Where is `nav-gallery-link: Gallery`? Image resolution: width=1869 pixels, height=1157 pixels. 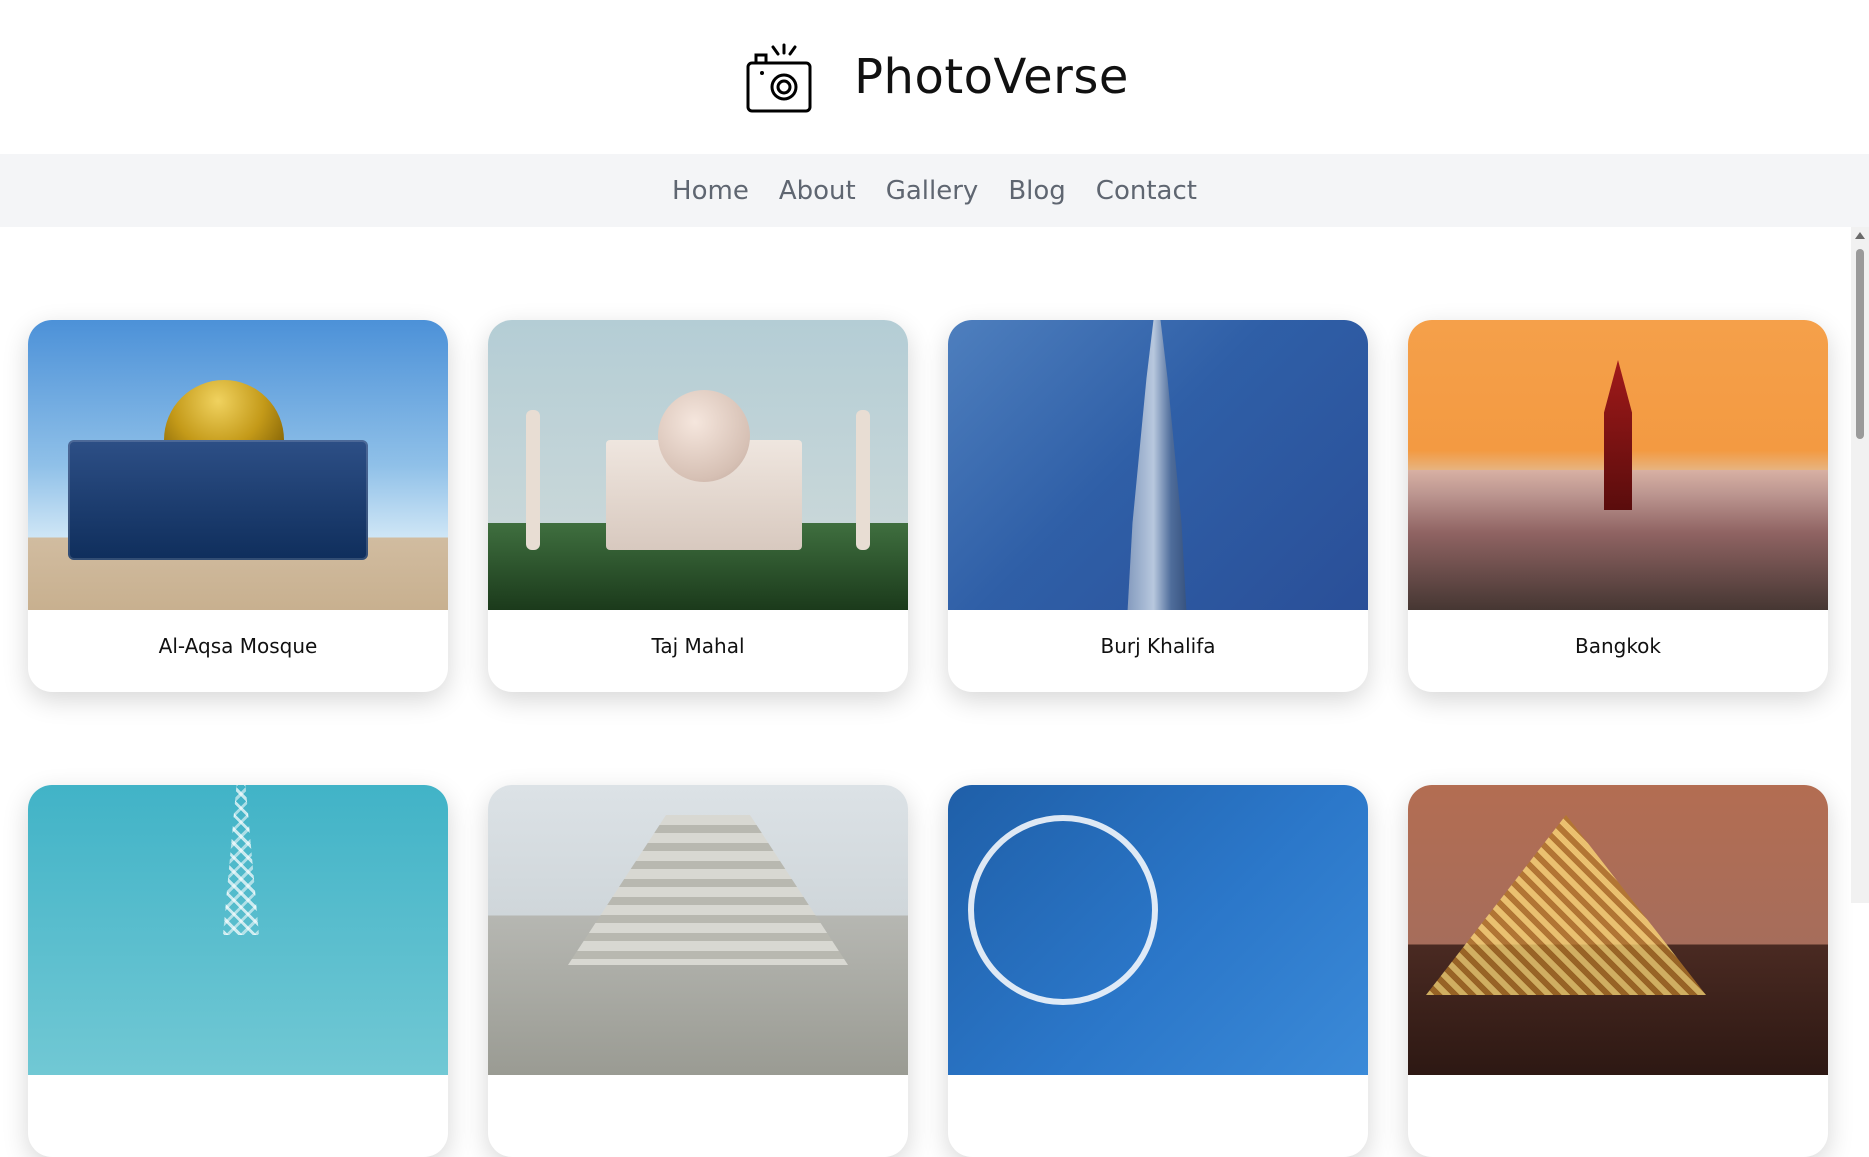 nav-gallery-link: Gallery is located at coordinates (932, 191).